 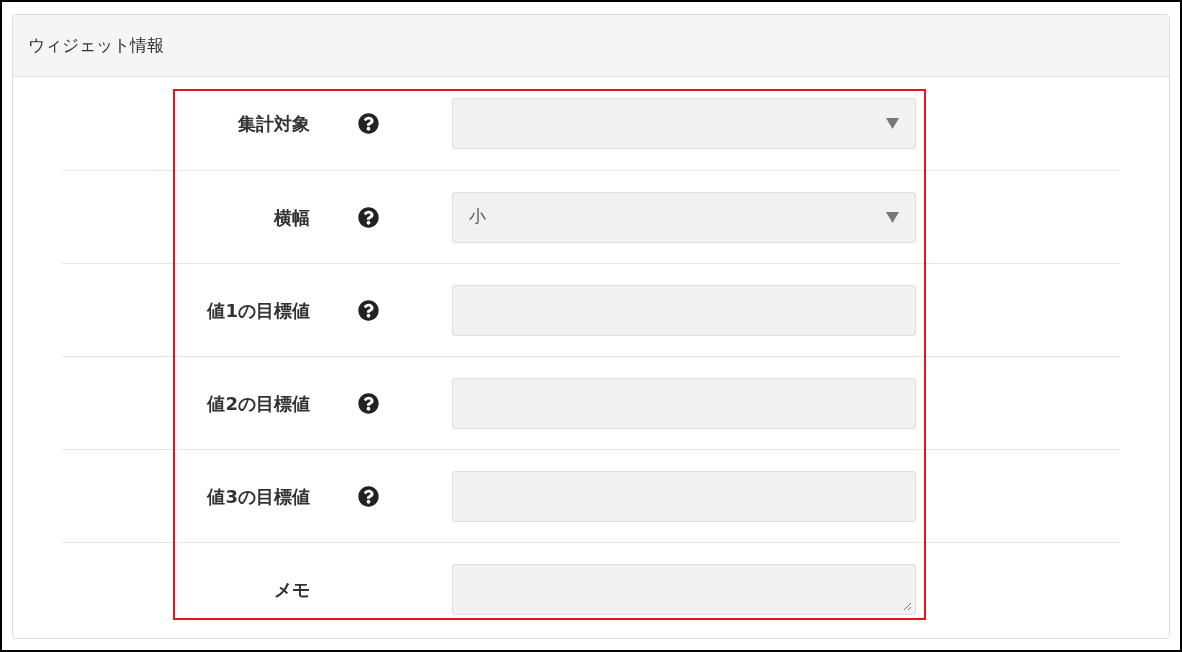 I want to click on field-label: 値3の目標値, so click(x=257, y=496).